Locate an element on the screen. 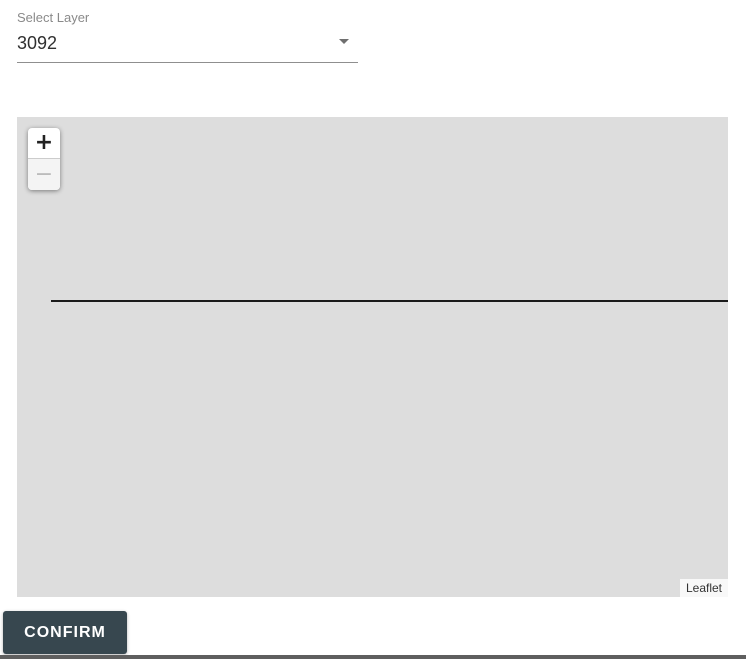  zoom-control: + − is located at coordinates (44, 159).